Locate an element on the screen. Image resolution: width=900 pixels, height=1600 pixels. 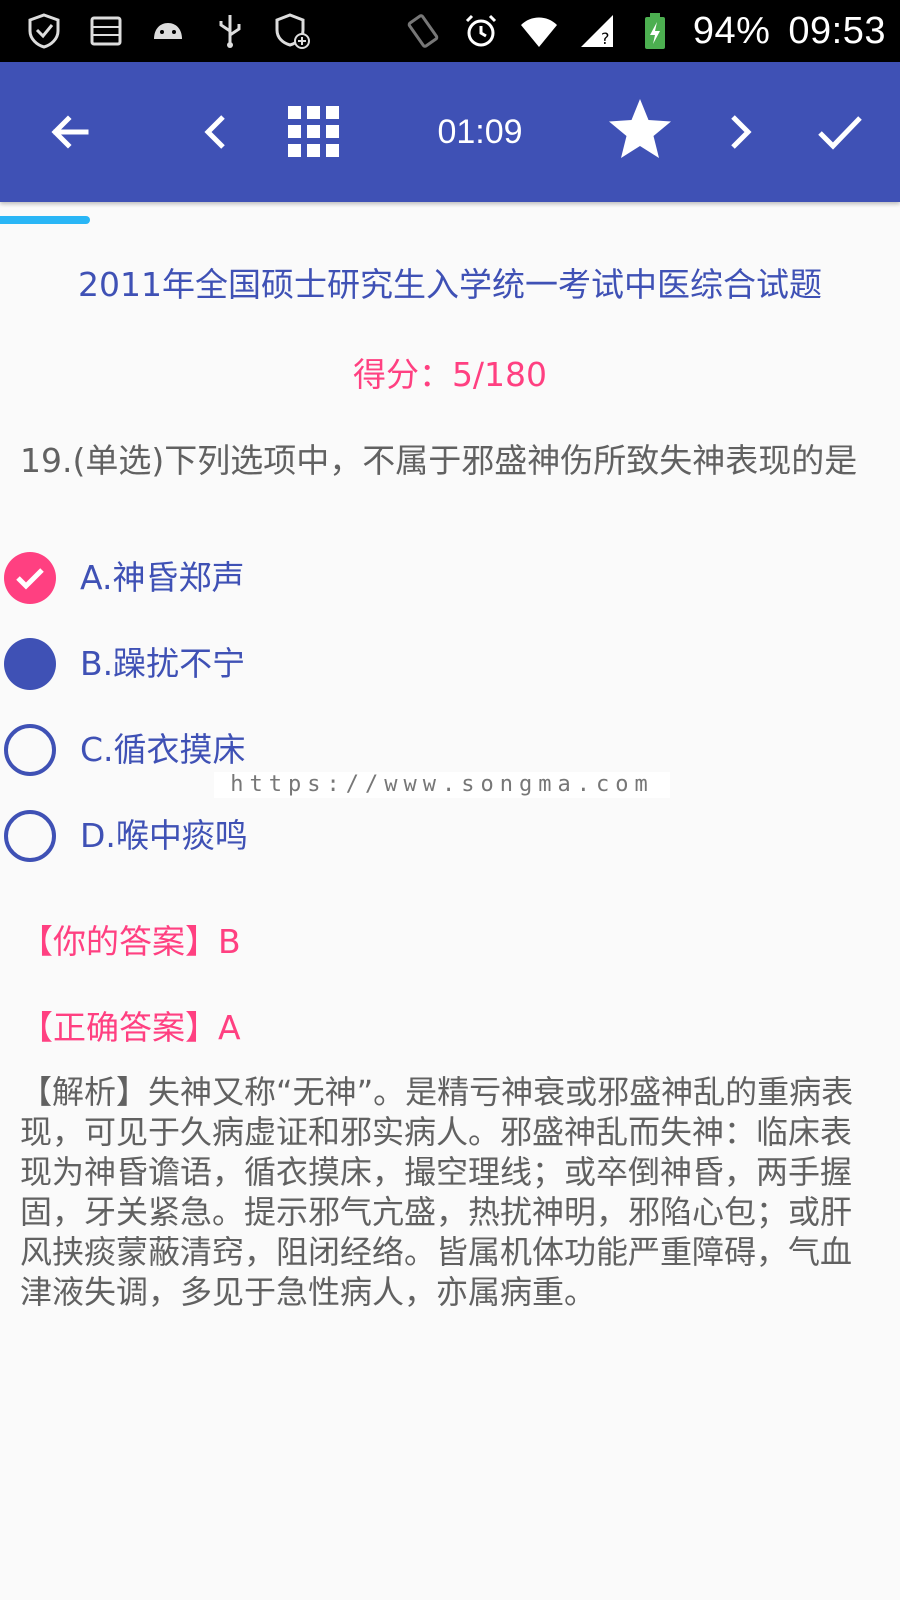
check-icon is located at coordinates (840, 133).